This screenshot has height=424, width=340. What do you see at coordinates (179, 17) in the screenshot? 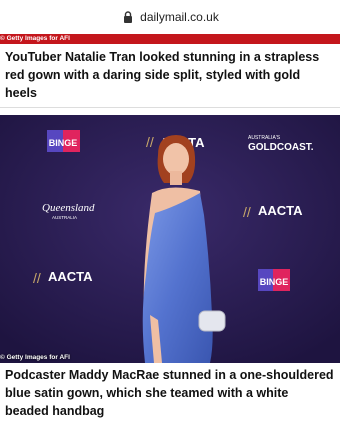
I see `url-text: dailymail.co.uk` at bounding box center [179, 17].